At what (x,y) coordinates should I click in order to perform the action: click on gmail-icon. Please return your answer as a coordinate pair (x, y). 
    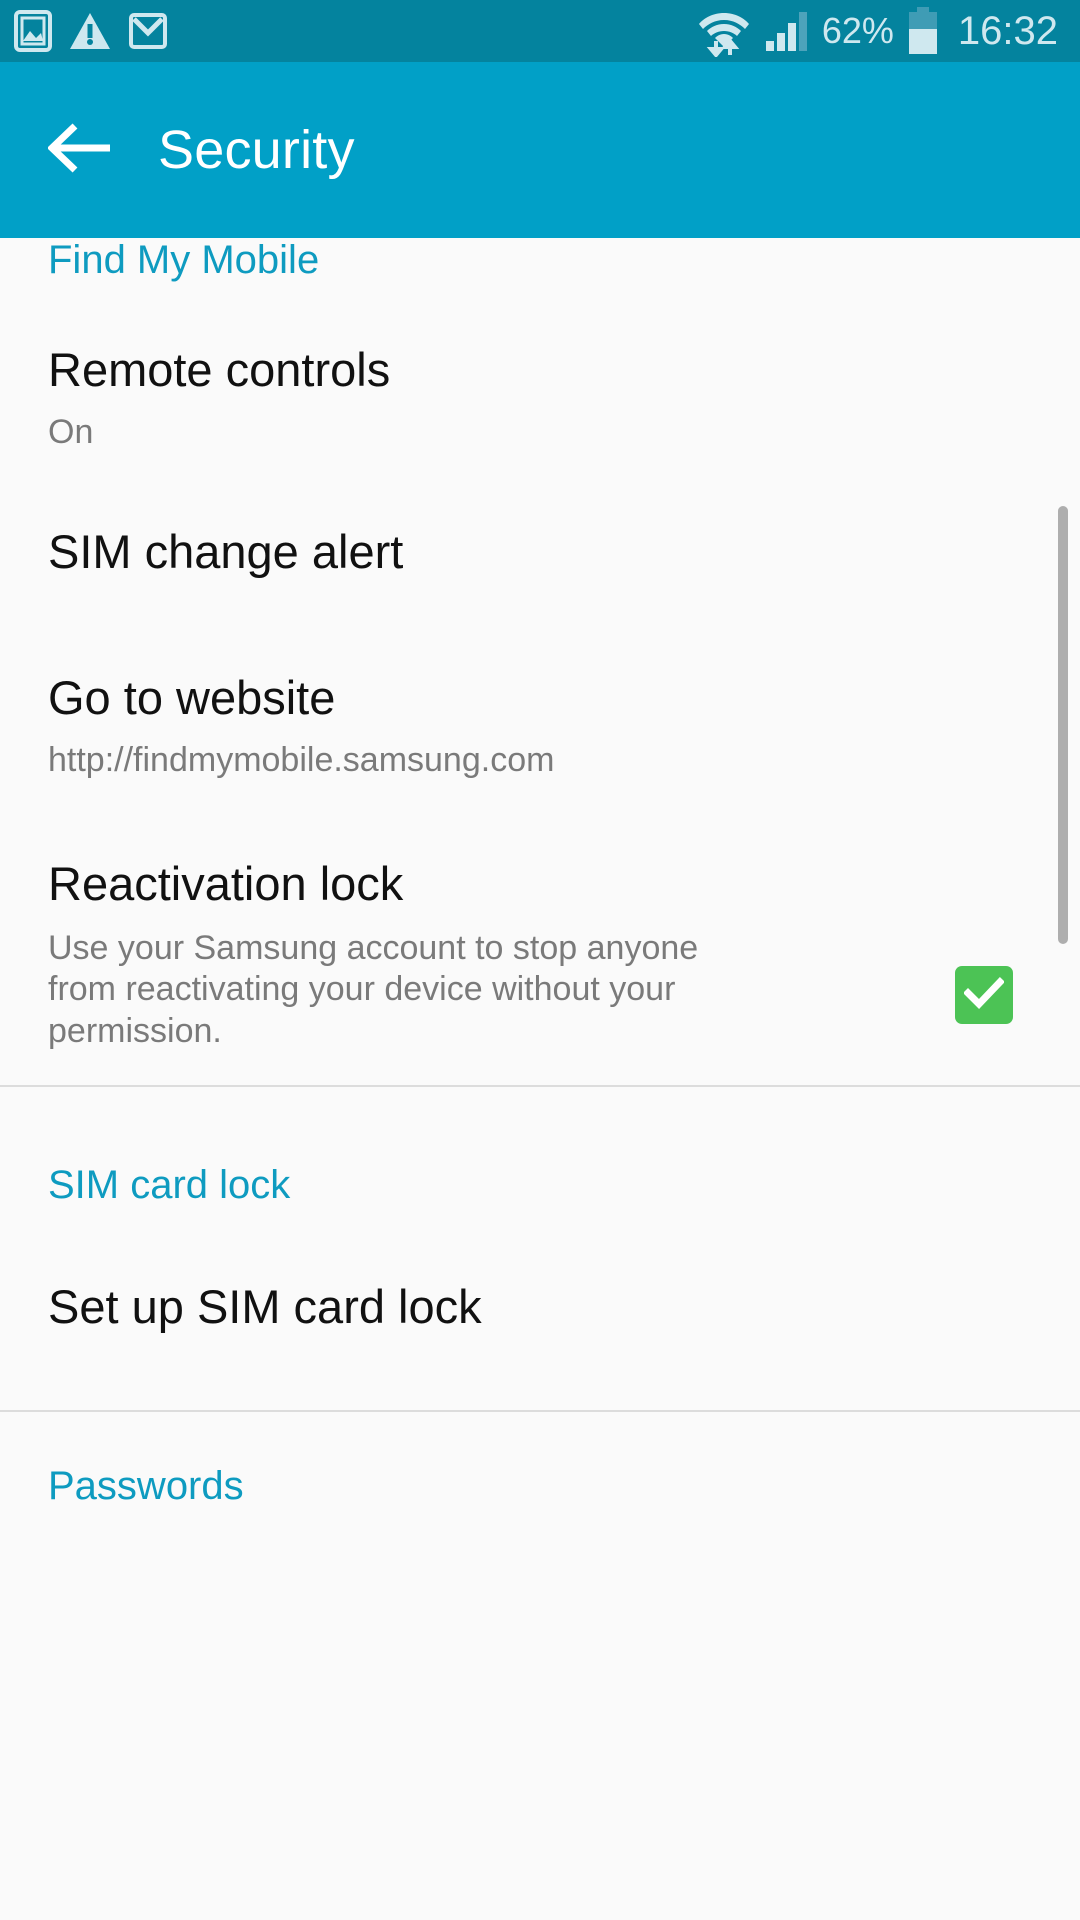
    Looking at the image, I should click on (148, 31).